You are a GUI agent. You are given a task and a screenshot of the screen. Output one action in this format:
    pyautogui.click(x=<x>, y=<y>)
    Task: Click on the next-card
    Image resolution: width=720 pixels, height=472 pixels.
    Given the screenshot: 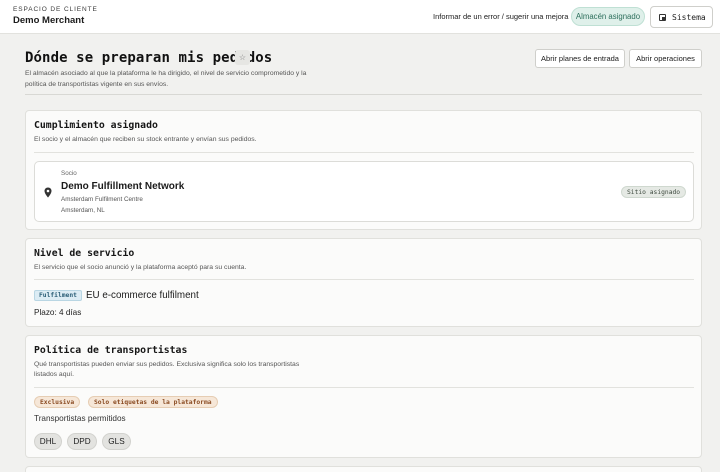 What is the action you would take?
    pyautogui.click(x=363, y=469)
    